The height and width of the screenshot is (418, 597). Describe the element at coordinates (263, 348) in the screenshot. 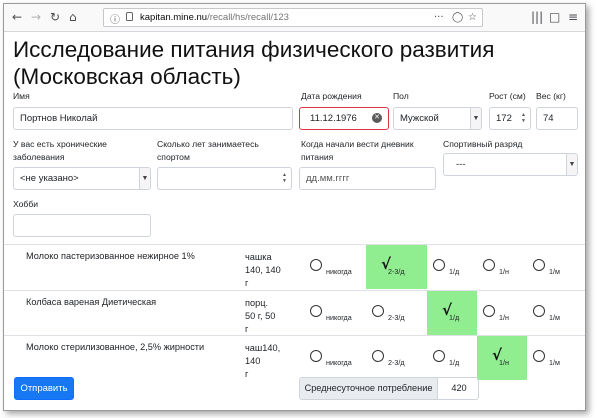

I see `food-portion-line: чаш140,` at that location.